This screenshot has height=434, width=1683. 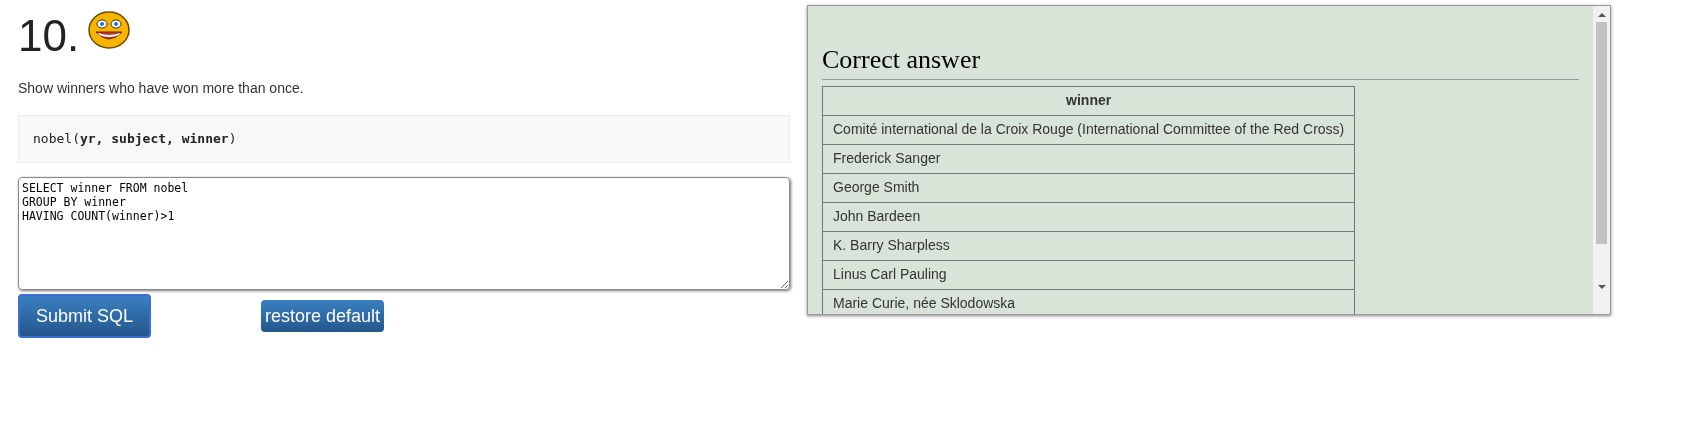 What do you see at coordinates (161, 88) in the screenshot?
I see `question-text: Show winners who have won more than once.` at bounding box center [161, 88].